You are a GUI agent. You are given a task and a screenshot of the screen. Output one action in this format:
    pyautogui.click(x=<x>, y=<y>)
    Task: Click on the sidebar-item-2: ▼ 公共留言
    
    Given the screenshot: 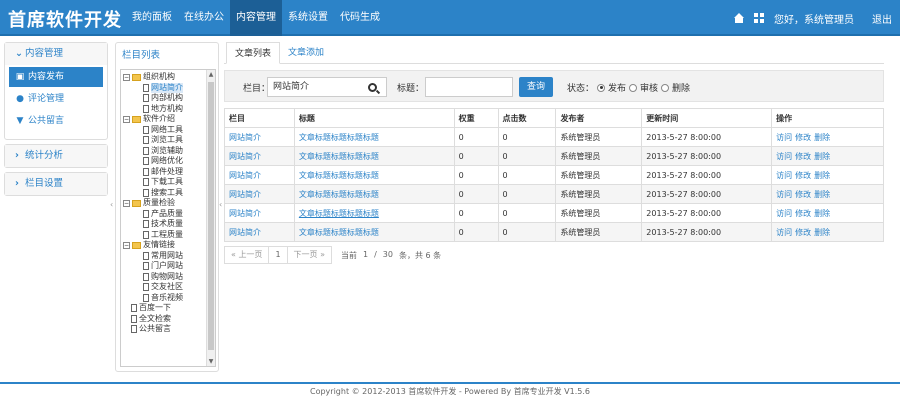 What is the action you would take?
    pyautogui.click(x=56, y=121)
    